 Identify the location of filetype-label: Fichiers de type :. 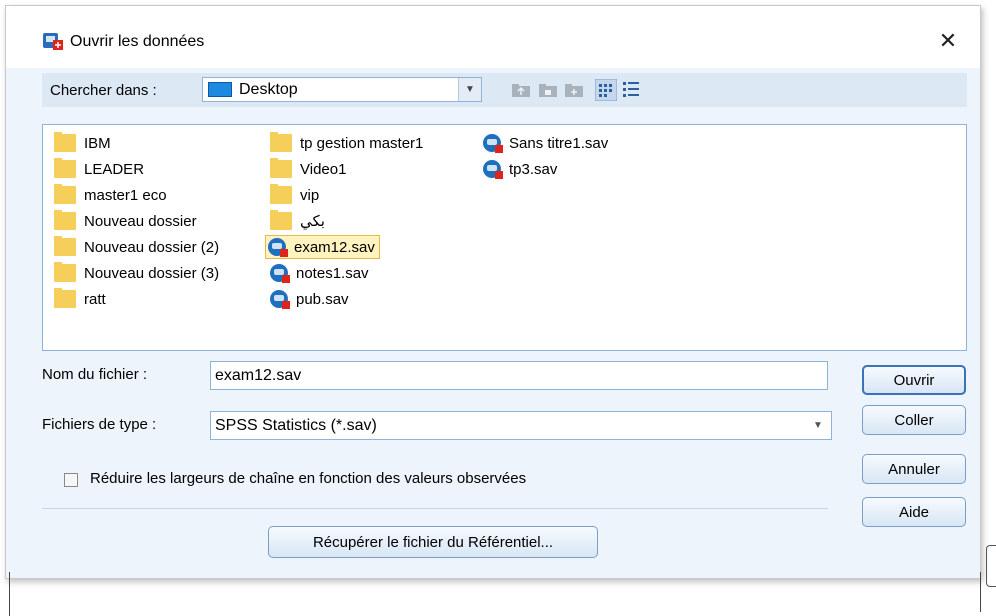
(99, 424).